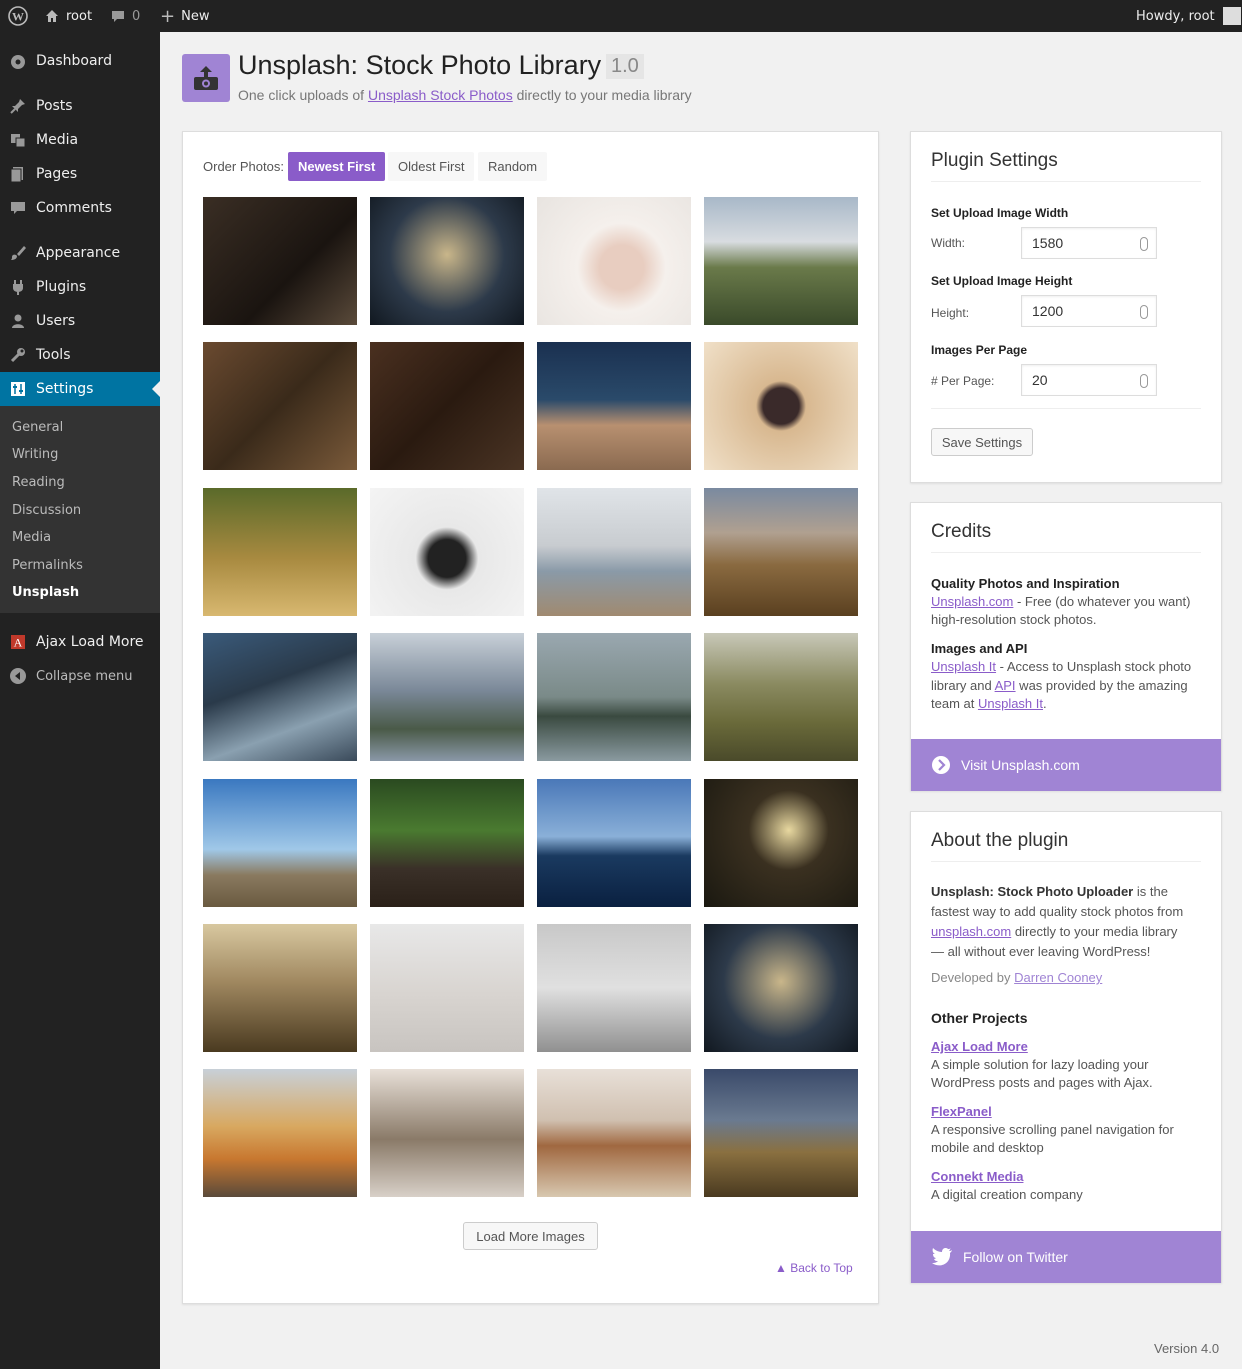  I want to click on back-to-top-link: ▲ Back to Top, so click(814, 1268).